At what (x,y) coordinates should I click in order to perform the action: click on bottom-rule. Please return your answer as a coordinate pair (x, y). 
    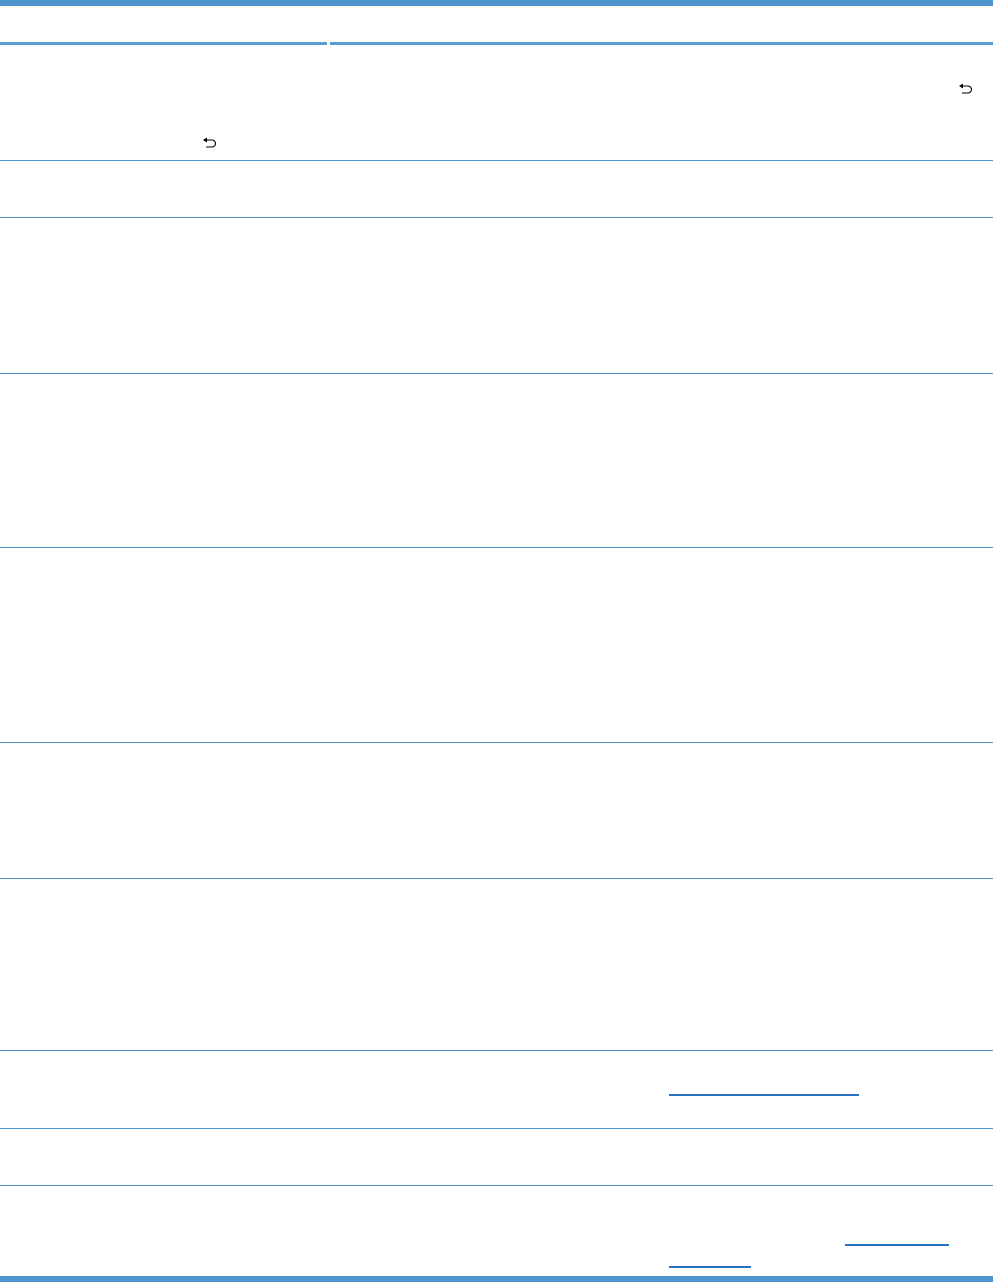
    Looking at the image, I should click on (496, 1279).